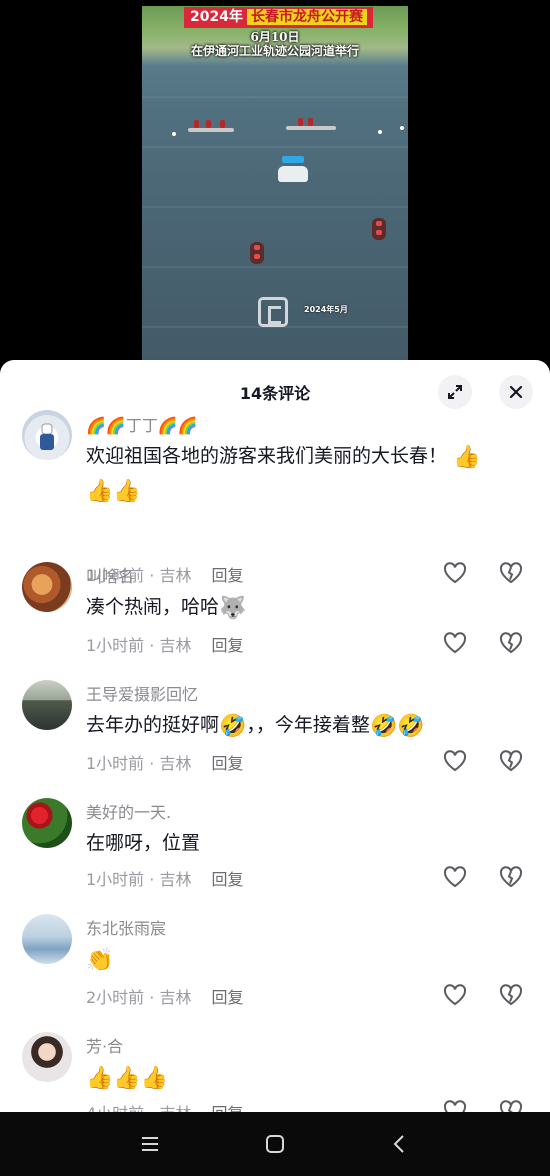 Image resolution: width=550 pixels, height=1176 pixels. I want to click on close-icon, so click(516, 392).